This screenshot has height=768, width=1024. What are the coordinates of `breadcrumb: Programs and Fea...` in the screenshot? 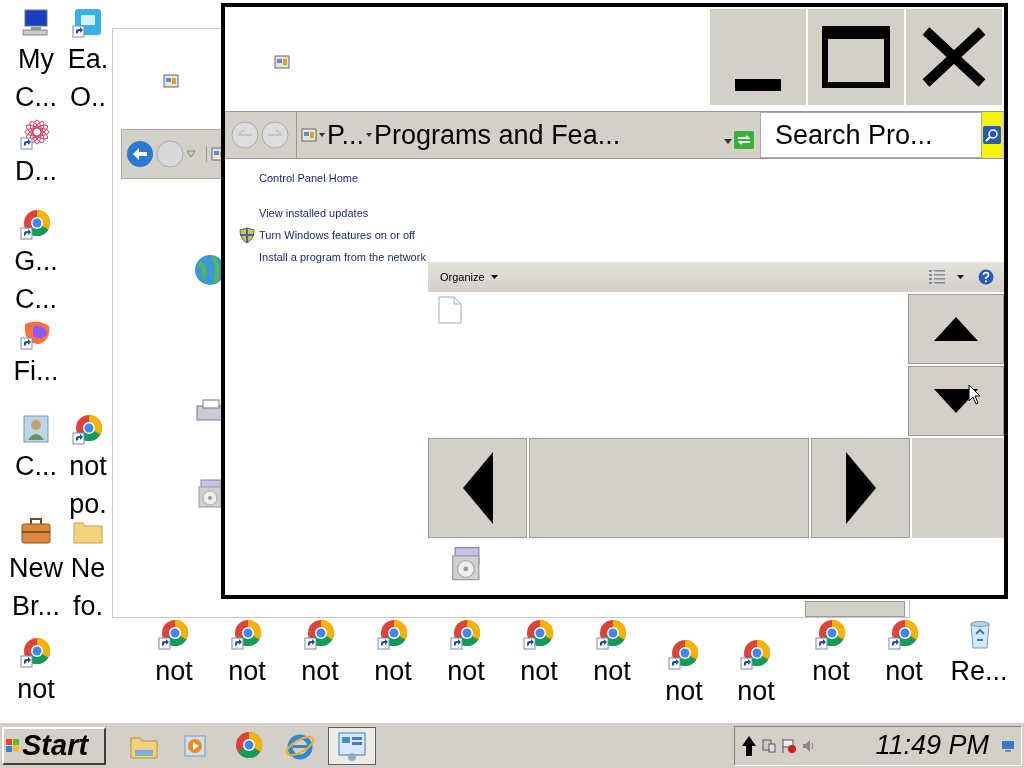 It's located at (493, 135).